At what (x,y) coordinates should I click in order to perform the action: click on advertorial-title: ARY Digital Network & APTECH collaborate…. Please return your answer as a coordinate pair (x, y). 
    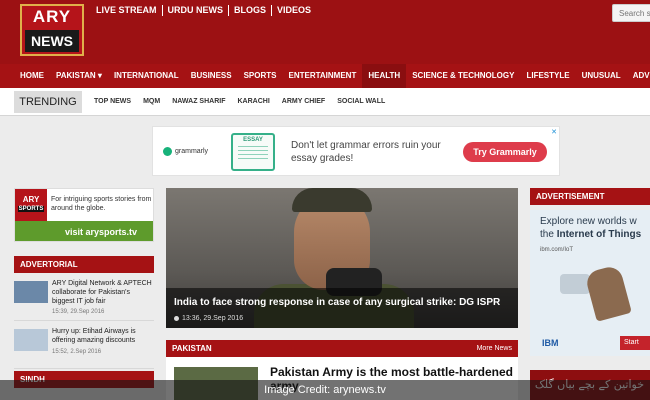
    Looking at the image, I should click on (103, 292).